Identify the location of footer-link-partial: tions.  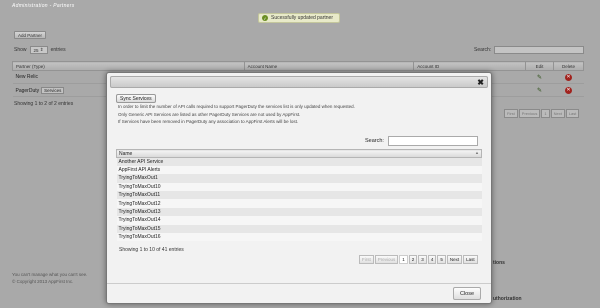
(499, 263).